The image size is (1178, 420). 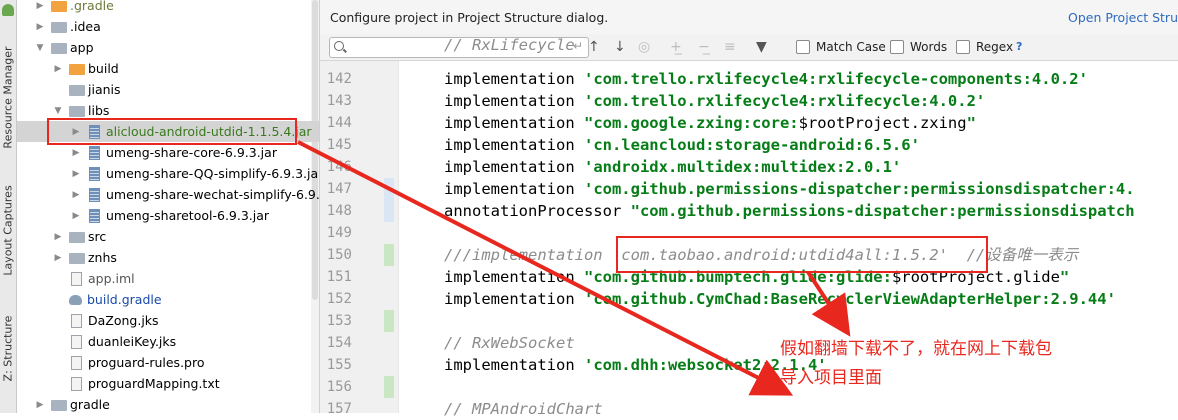 I want to click on annotation-line-2: 导入项目里面, so click(x=831, y=378).